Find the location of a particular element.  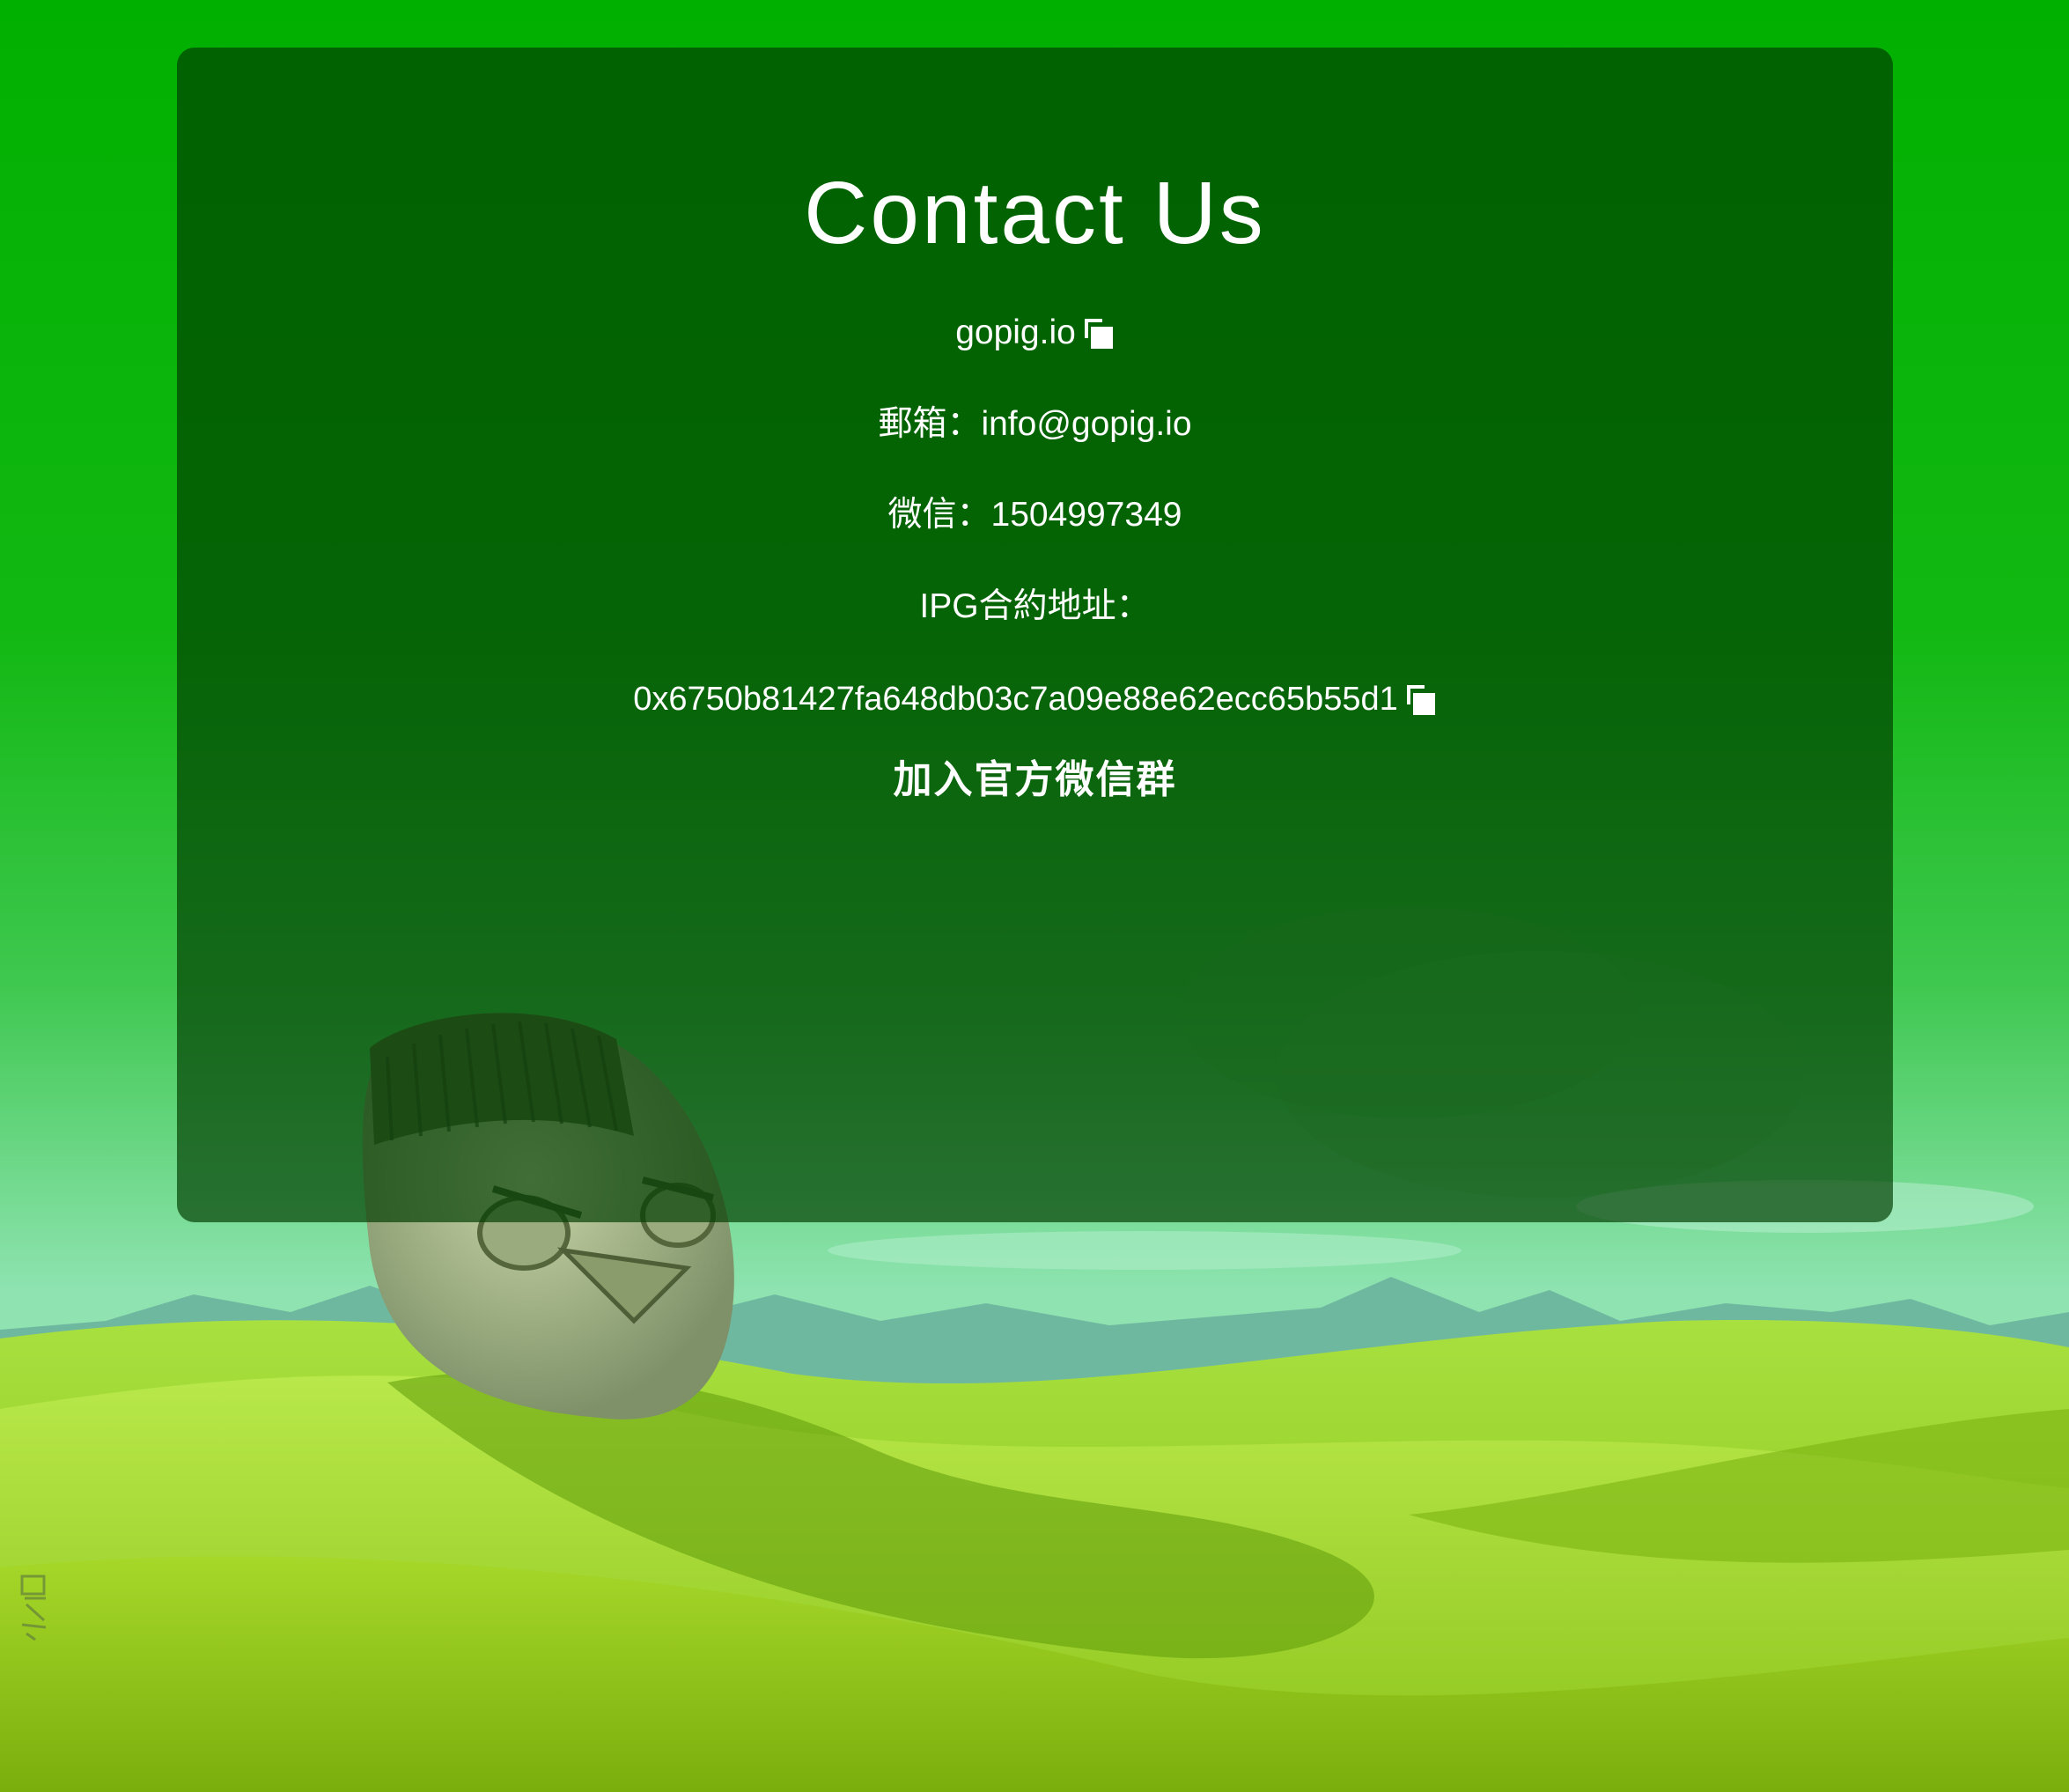

email-address: info@gopig.io is located at coordinates (1086, 424).